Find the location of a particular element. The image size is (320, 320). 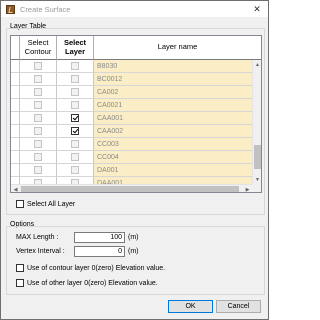

select-all-layer-box is located at coordinates (20, 204).